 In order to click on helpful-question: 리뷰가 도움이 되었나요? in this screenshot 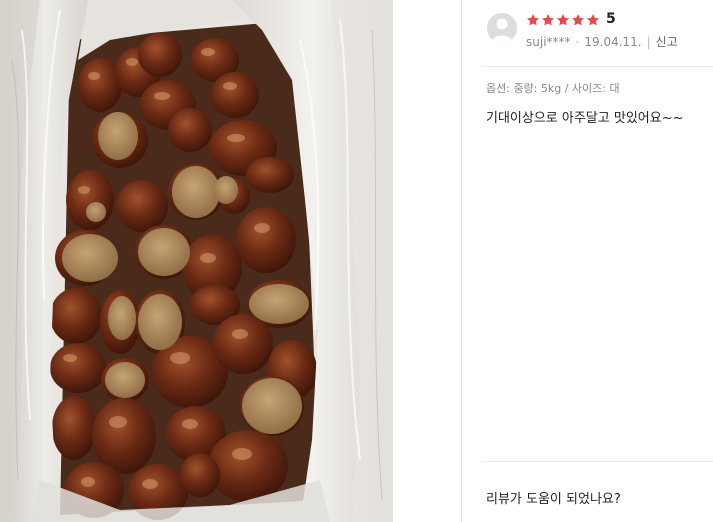, I will do `click(553, 499)`.